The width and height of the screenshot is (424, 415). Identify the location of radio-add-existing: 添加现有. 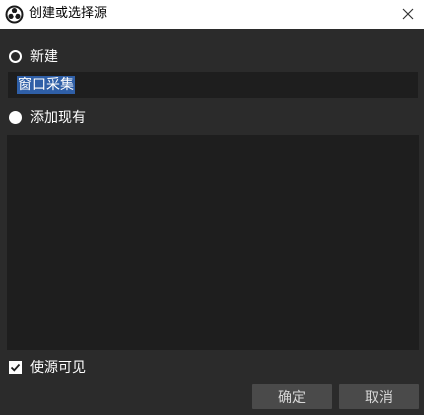
(47, 117).